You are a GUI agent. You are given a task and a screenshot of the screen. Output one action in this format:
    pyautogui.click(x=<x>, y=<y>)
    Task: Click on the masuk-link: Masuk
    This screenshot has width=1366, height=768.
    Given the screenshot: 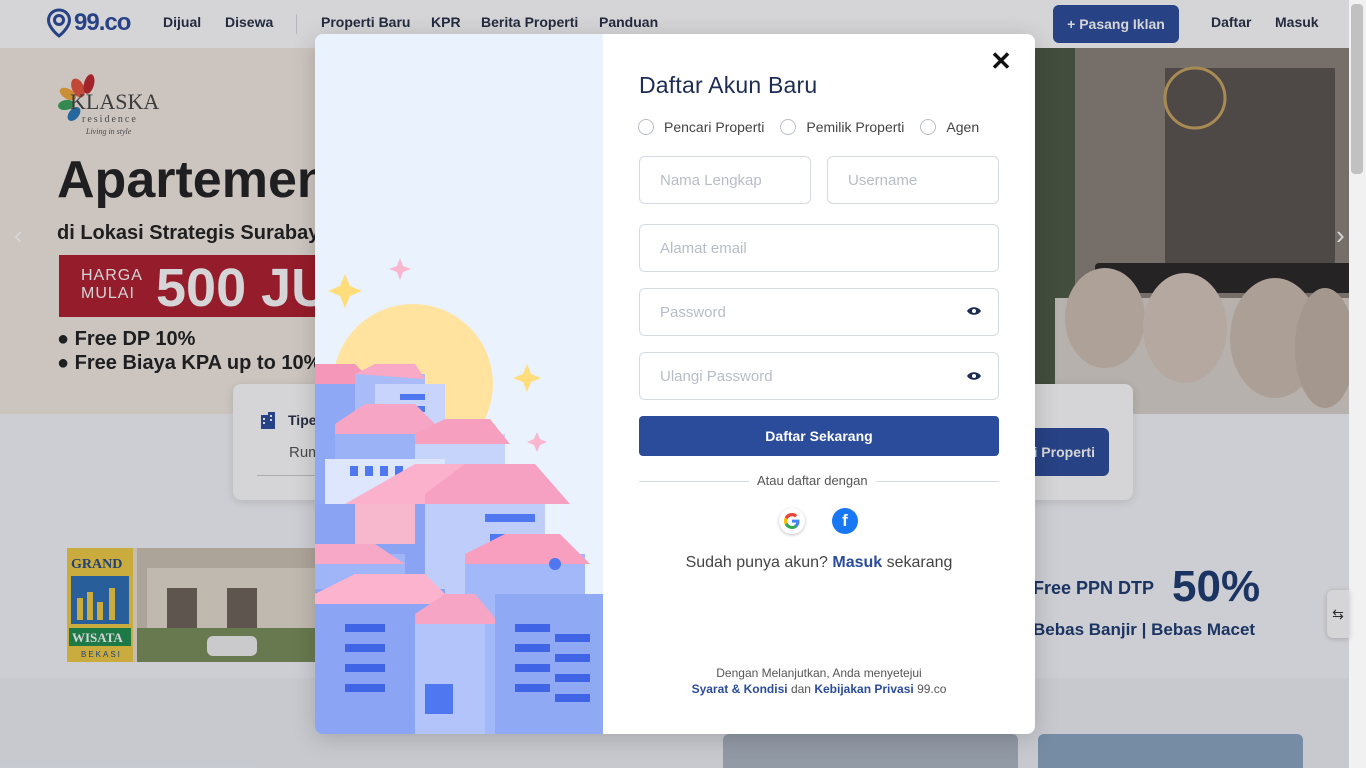 What is the action you would take?
    pyautogui.click(x=857, y=562)
    